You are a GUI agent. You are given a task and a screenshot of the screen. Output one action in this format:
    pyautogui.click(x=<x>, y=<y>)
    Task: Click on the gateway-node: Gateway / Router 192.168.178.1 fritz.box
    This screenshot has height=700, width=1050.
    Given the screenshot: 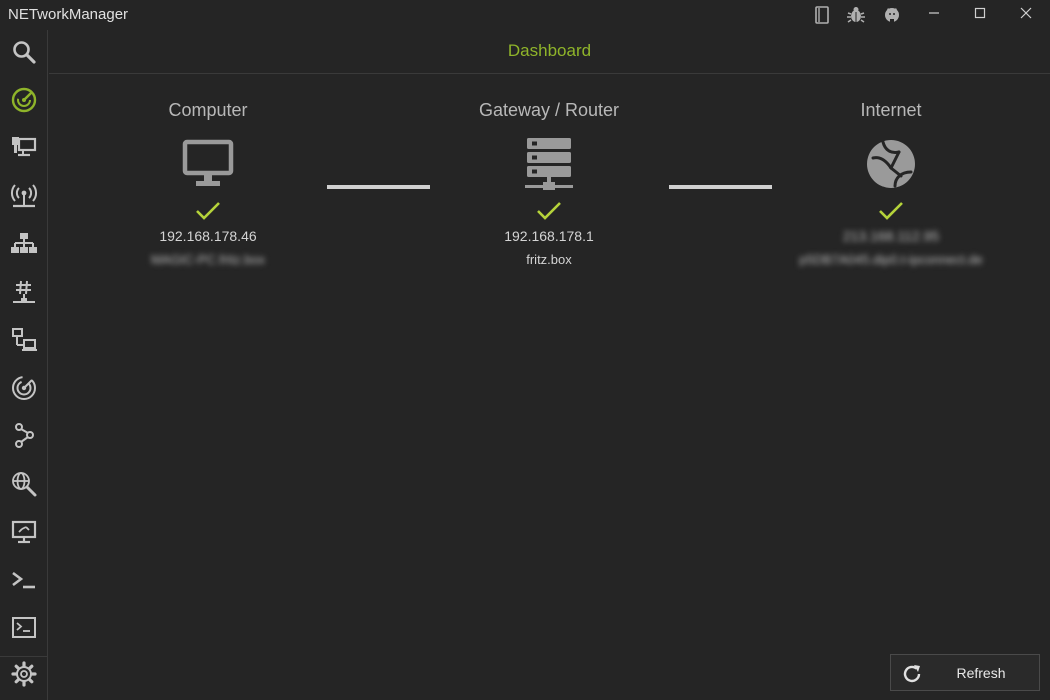 What is the action you would take?
    pyautogui.click(x=549, y=186)
    